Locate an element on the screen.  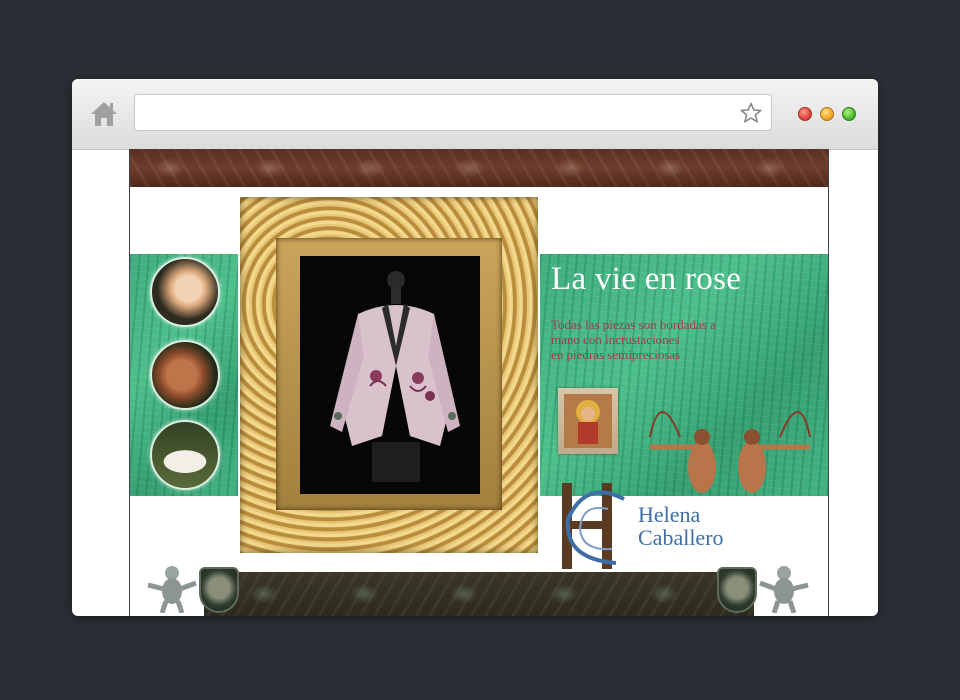
right-crest-icon is located at coordinates (737, 590).